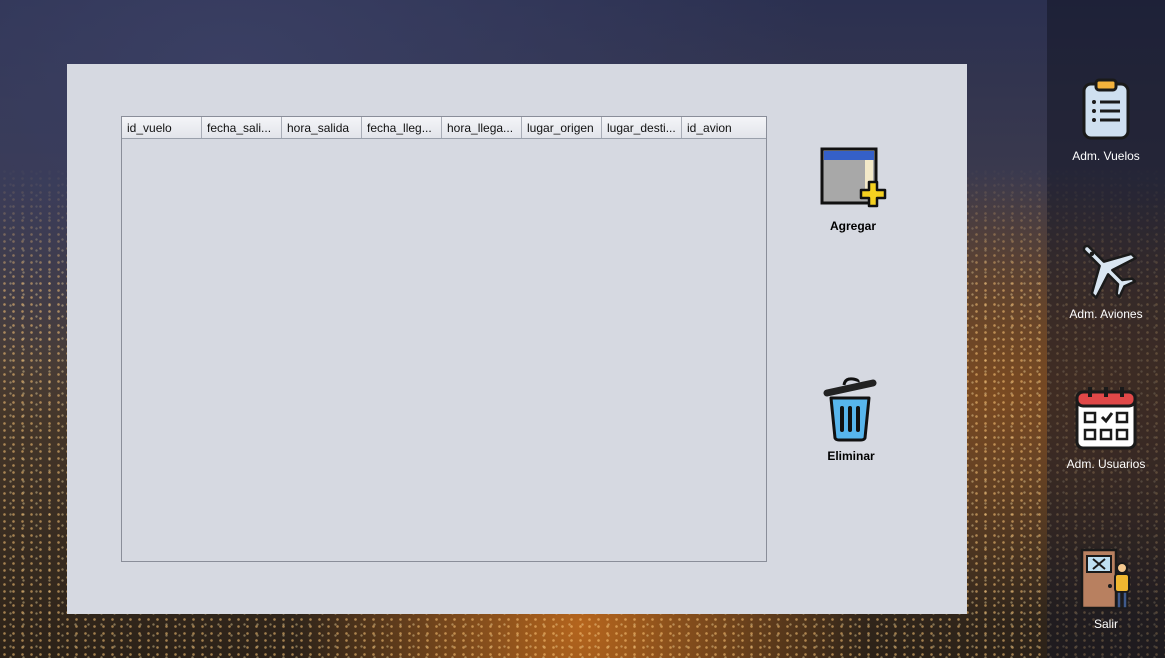 This screenshot has width=1165, height=658. Describe the element at coordinates (1106, 314) in the screenshot. I see `sidebar-item-label: Adm. Aviones` at that location.